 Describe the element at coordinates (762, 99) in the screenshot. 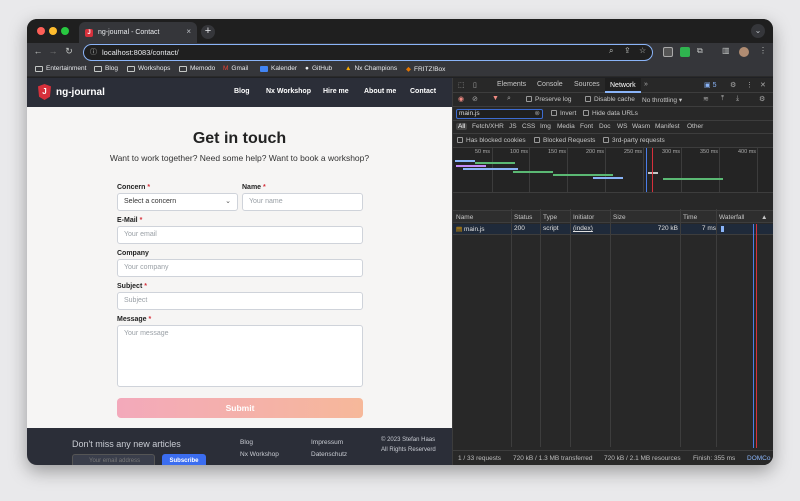

I see `network-settings-icon: ⚙` at that location.